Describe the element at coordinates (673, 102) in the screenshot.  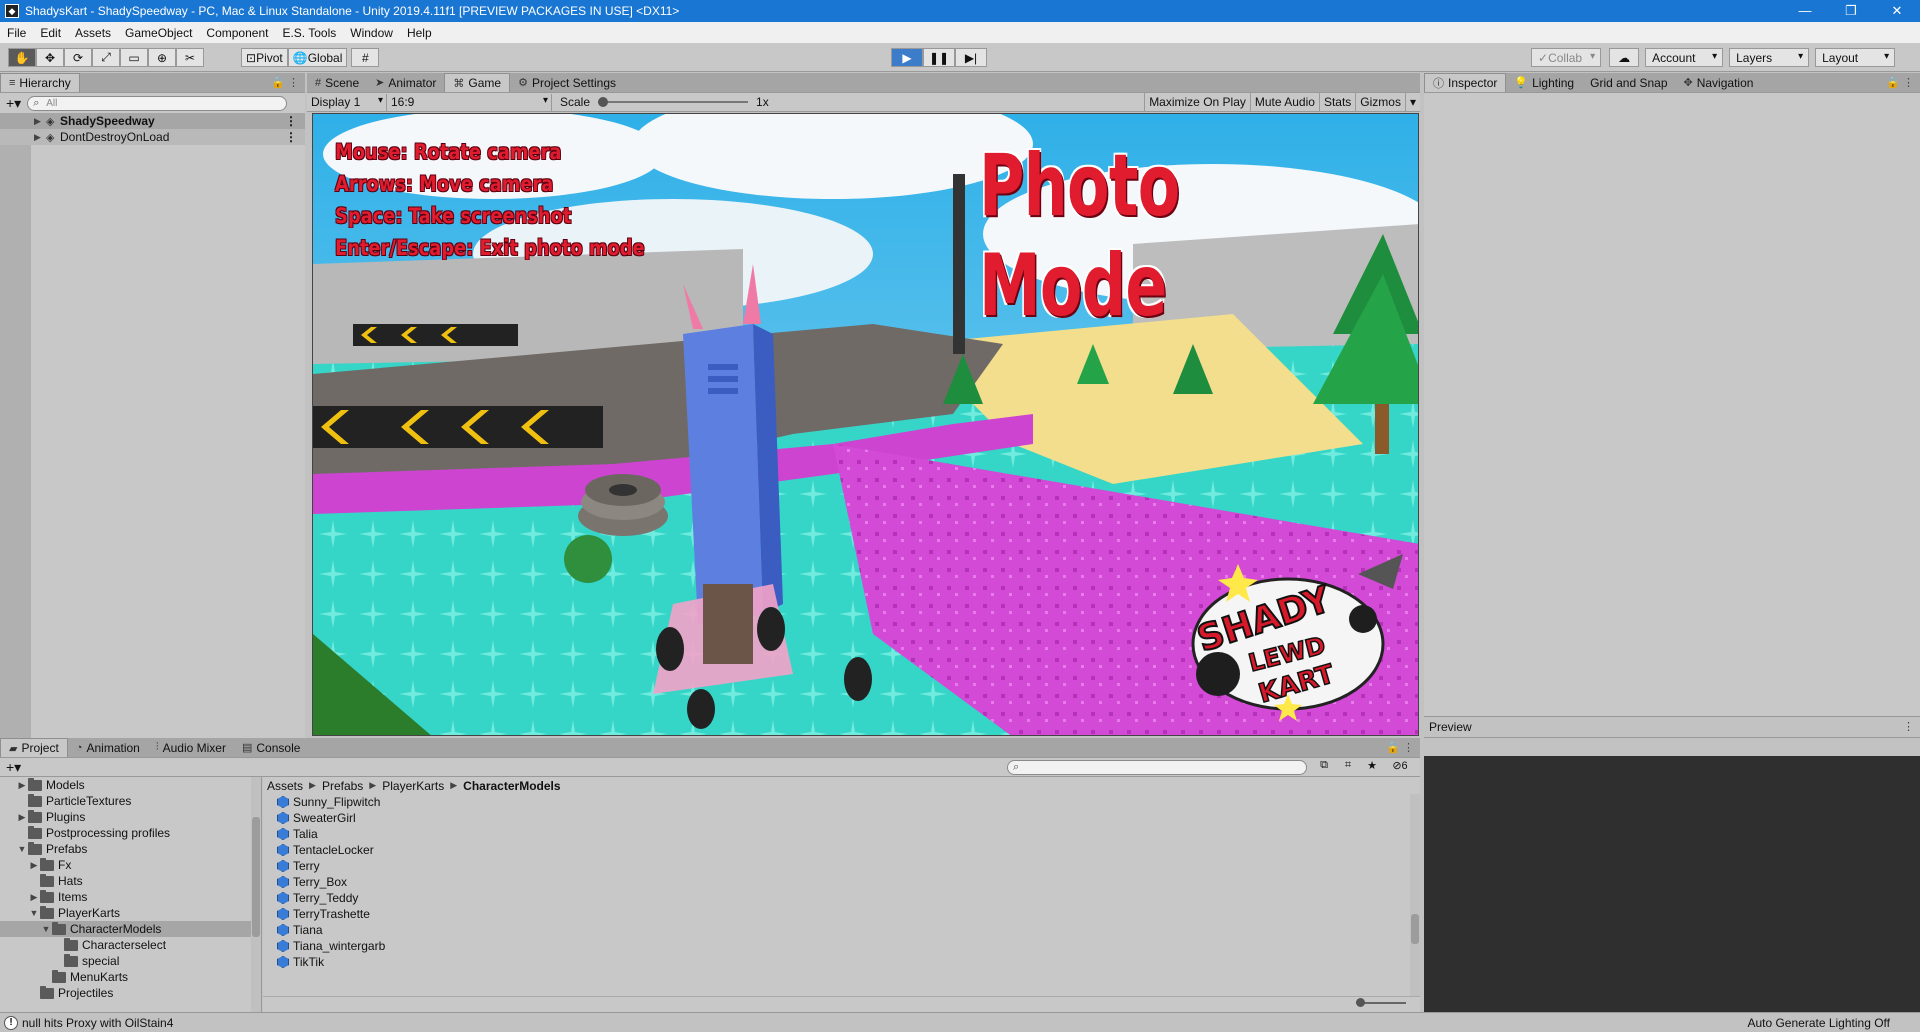
I see `scale-slider` at that location.